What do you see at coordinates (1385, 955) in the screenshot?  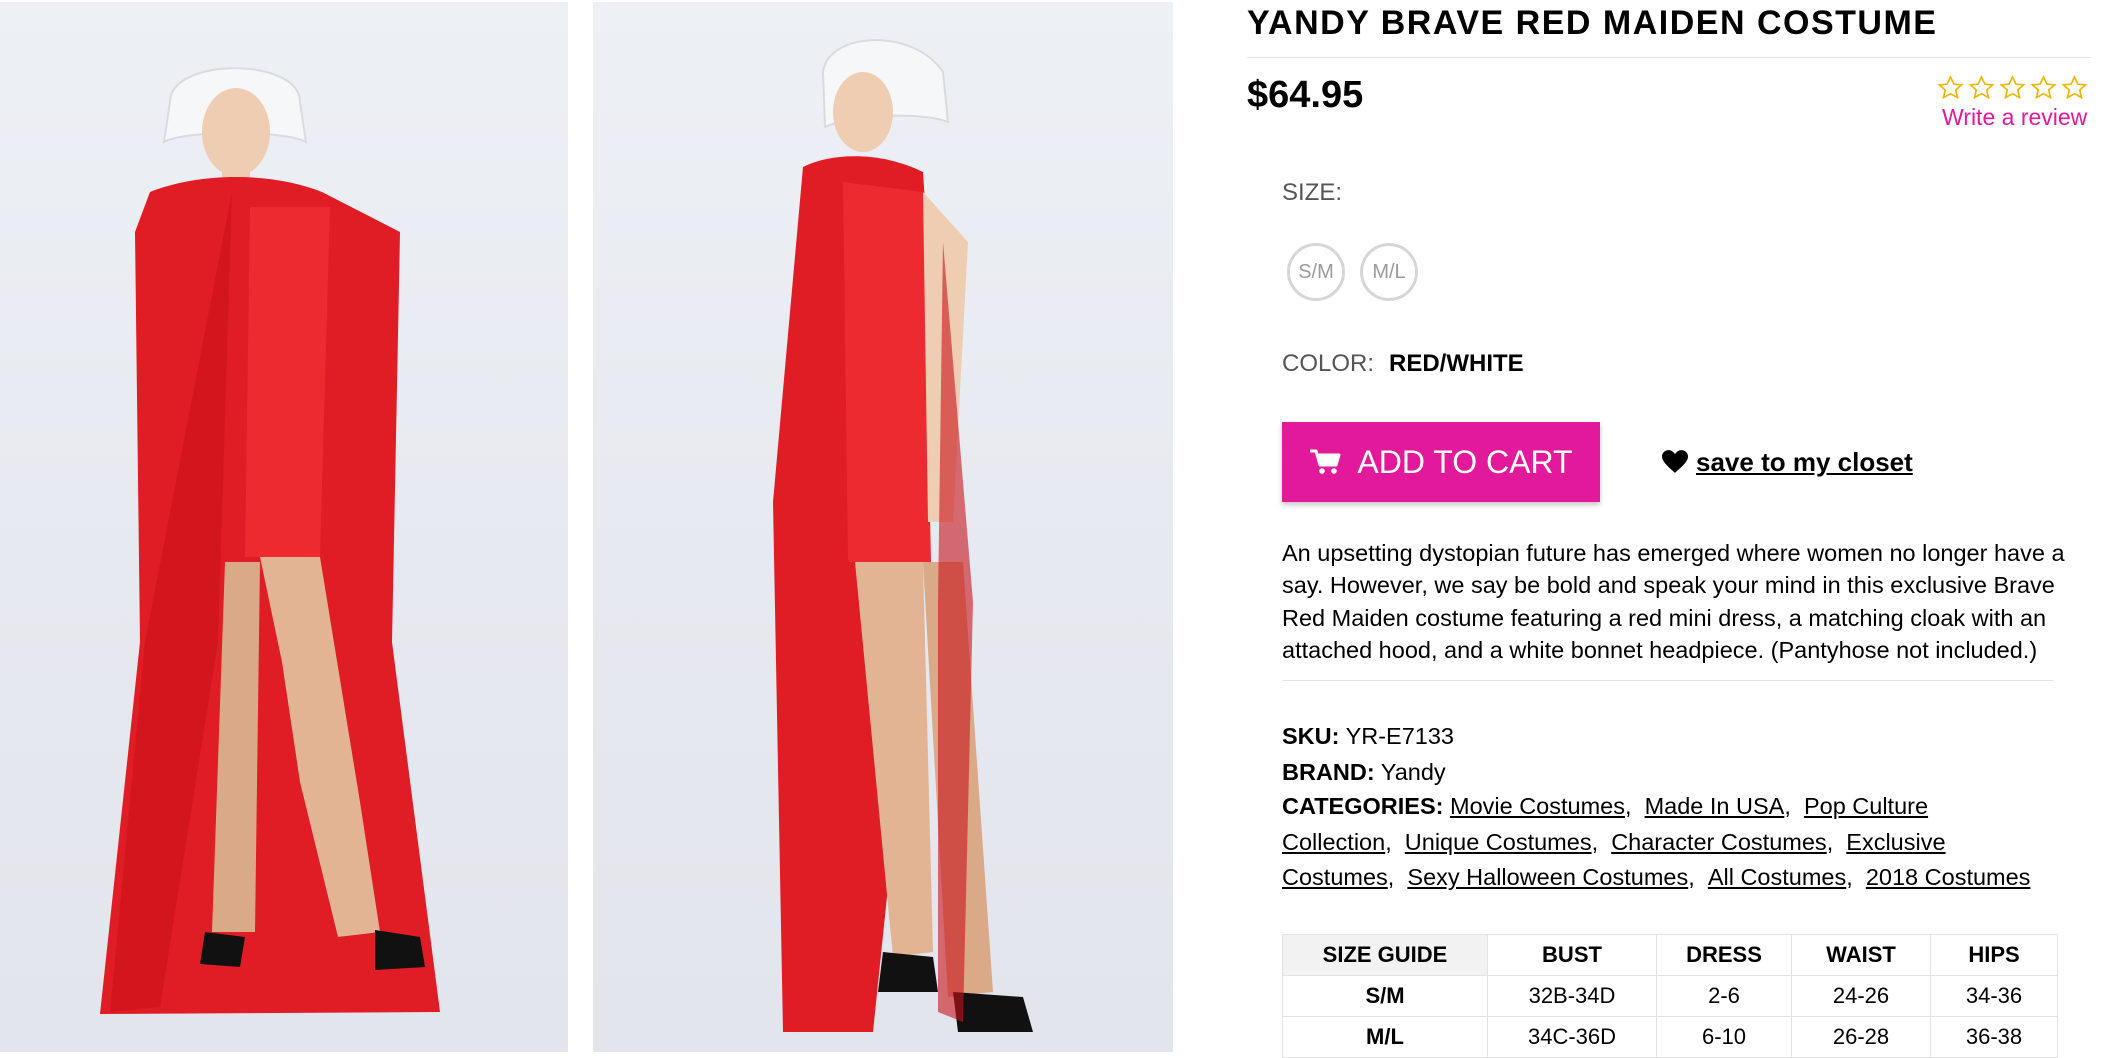 I see `size-guide-header: SIZE GUIDE` at bounding box center [1385, 955].